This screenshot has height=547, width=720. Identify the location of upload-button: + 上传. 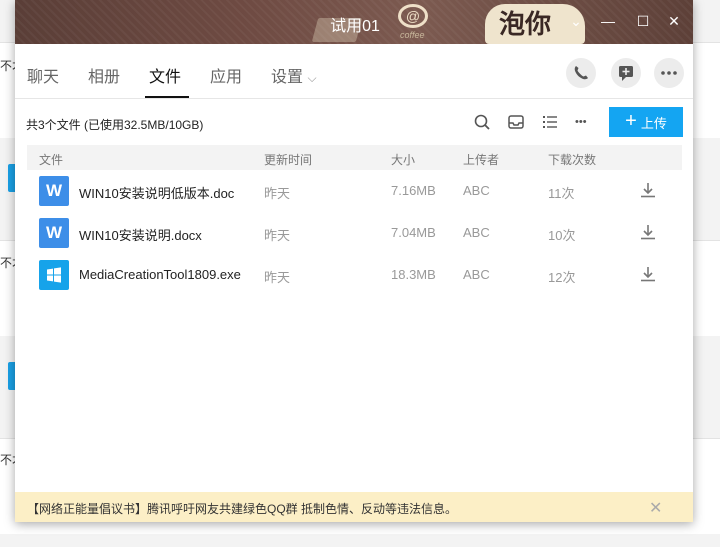
(646, 122).